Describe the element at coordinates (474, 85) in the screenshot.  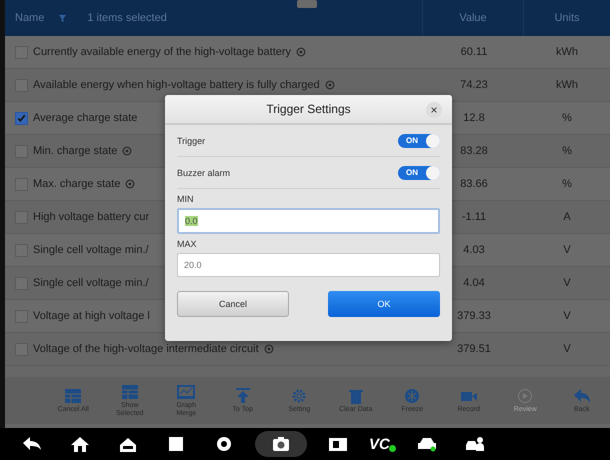
I see `value-cell-text: 74.23` at that location.